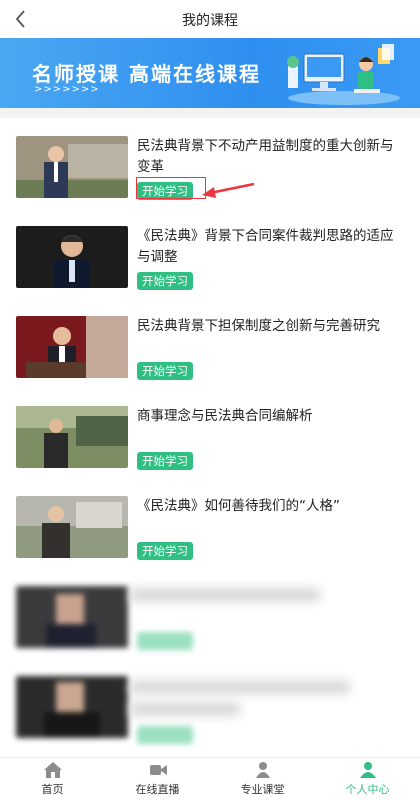  I want to click on promo-banner: 名师授课 高端在线课程 >>>>>>>, so click(210, 73).